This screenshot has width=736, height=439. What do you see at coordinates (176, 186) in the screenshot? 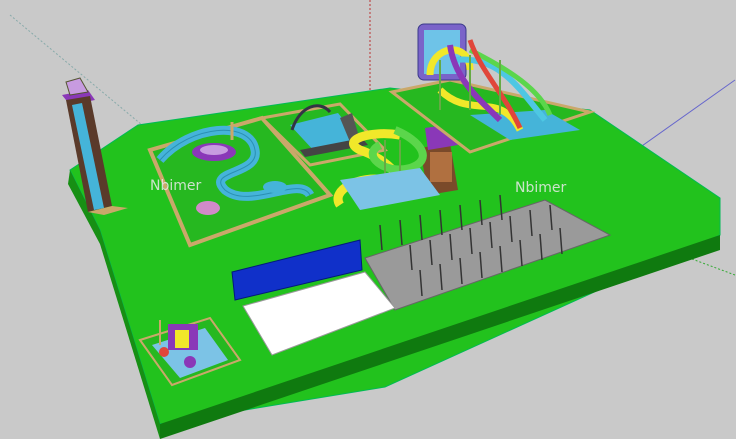
I see `watermark-left: Nbimer` at bounding box center [176, 186].